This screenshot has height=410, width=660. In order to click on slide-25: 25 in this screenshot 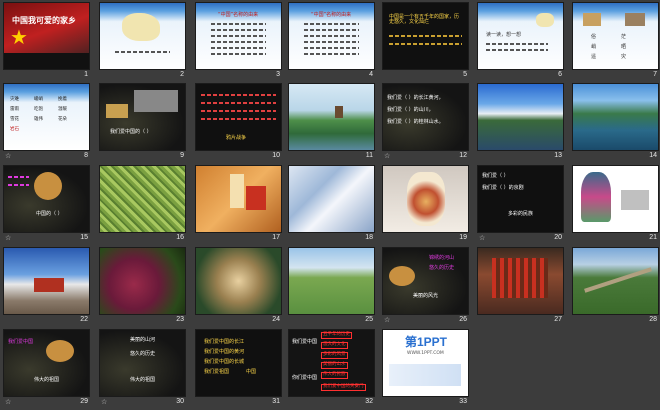, I will do `click(336, 288)`.